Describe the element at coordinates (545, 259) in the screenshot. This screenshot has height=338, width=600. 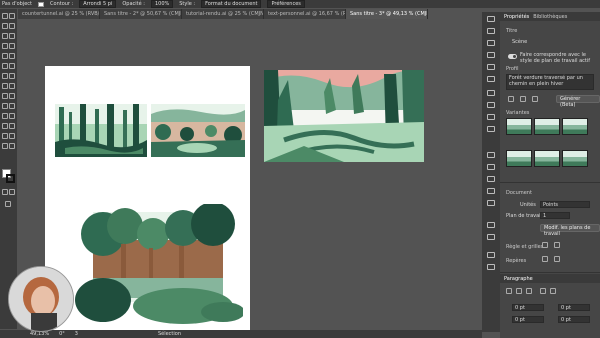
I see `guides-icon` at that location.